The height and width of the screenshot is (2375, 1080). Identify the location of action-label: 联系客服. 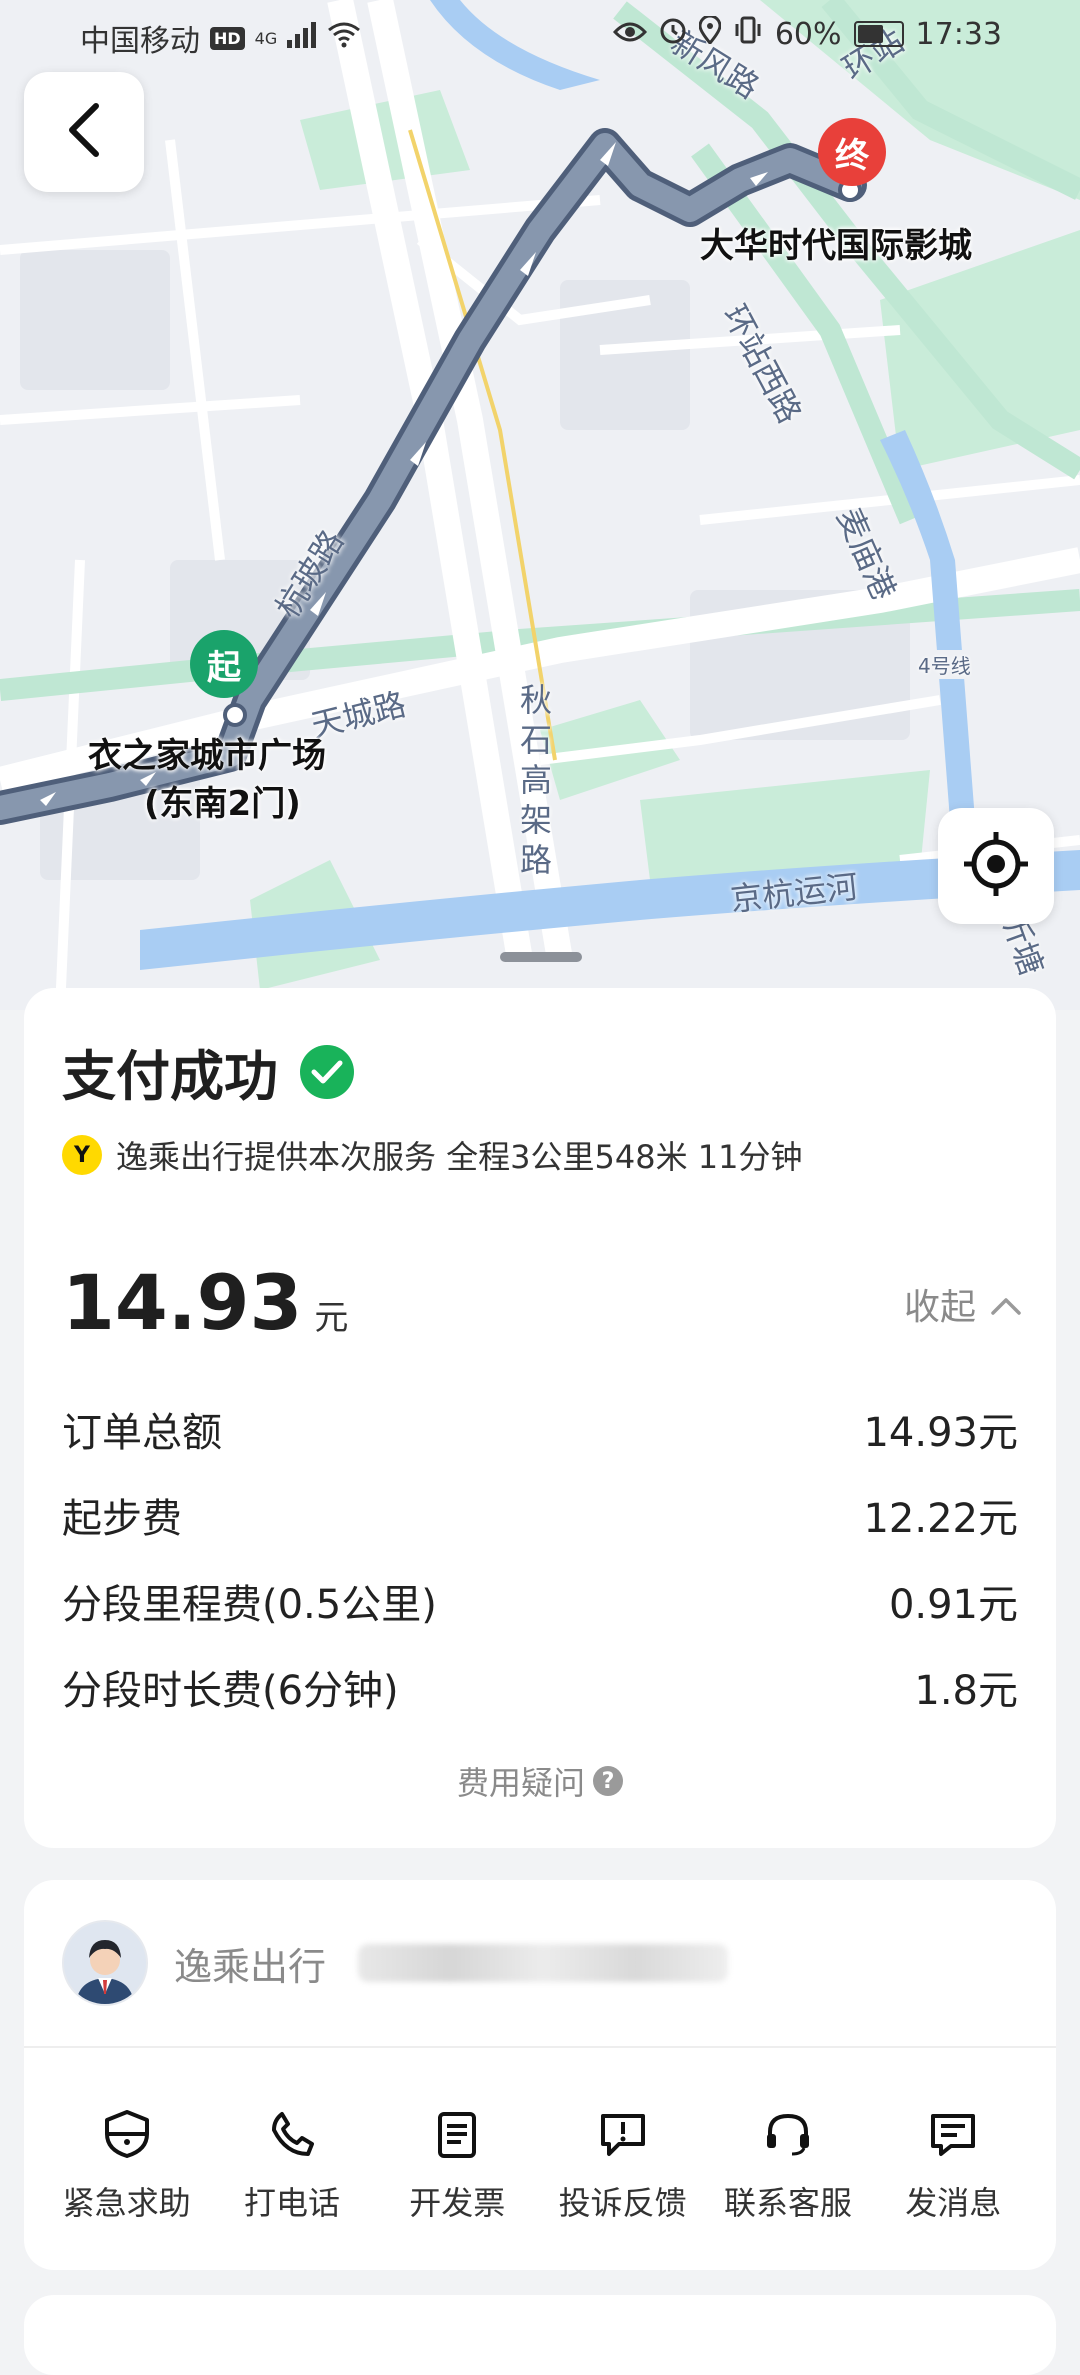
(787, 2203).